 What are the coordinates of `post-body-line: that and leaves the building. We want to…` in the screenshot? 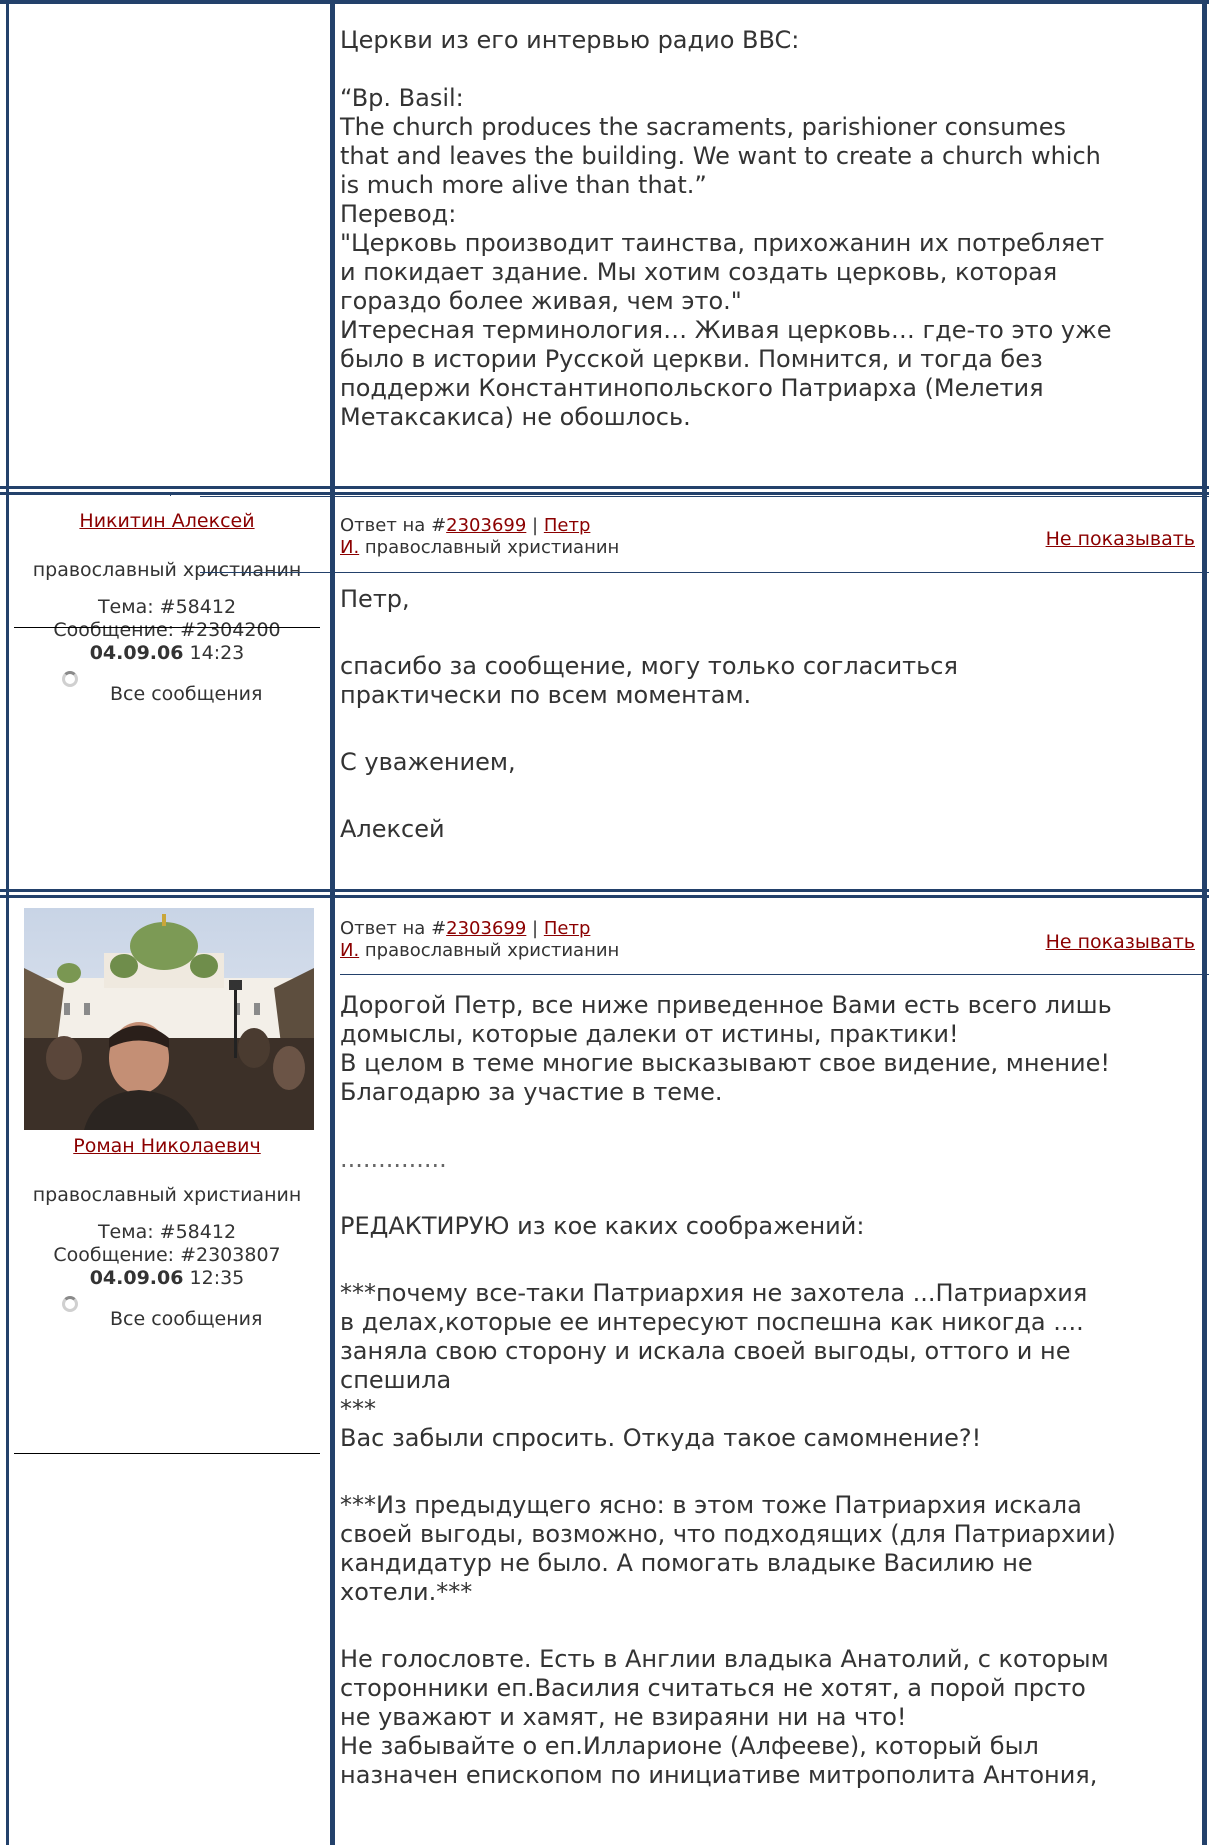 It's located at (720, 156).